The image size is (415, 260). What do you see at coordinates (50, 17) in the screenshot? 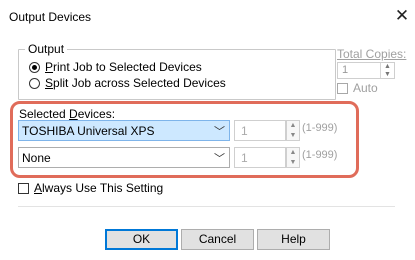
I see `dialog-title: Output Devices` at bounding box center [50, 17].